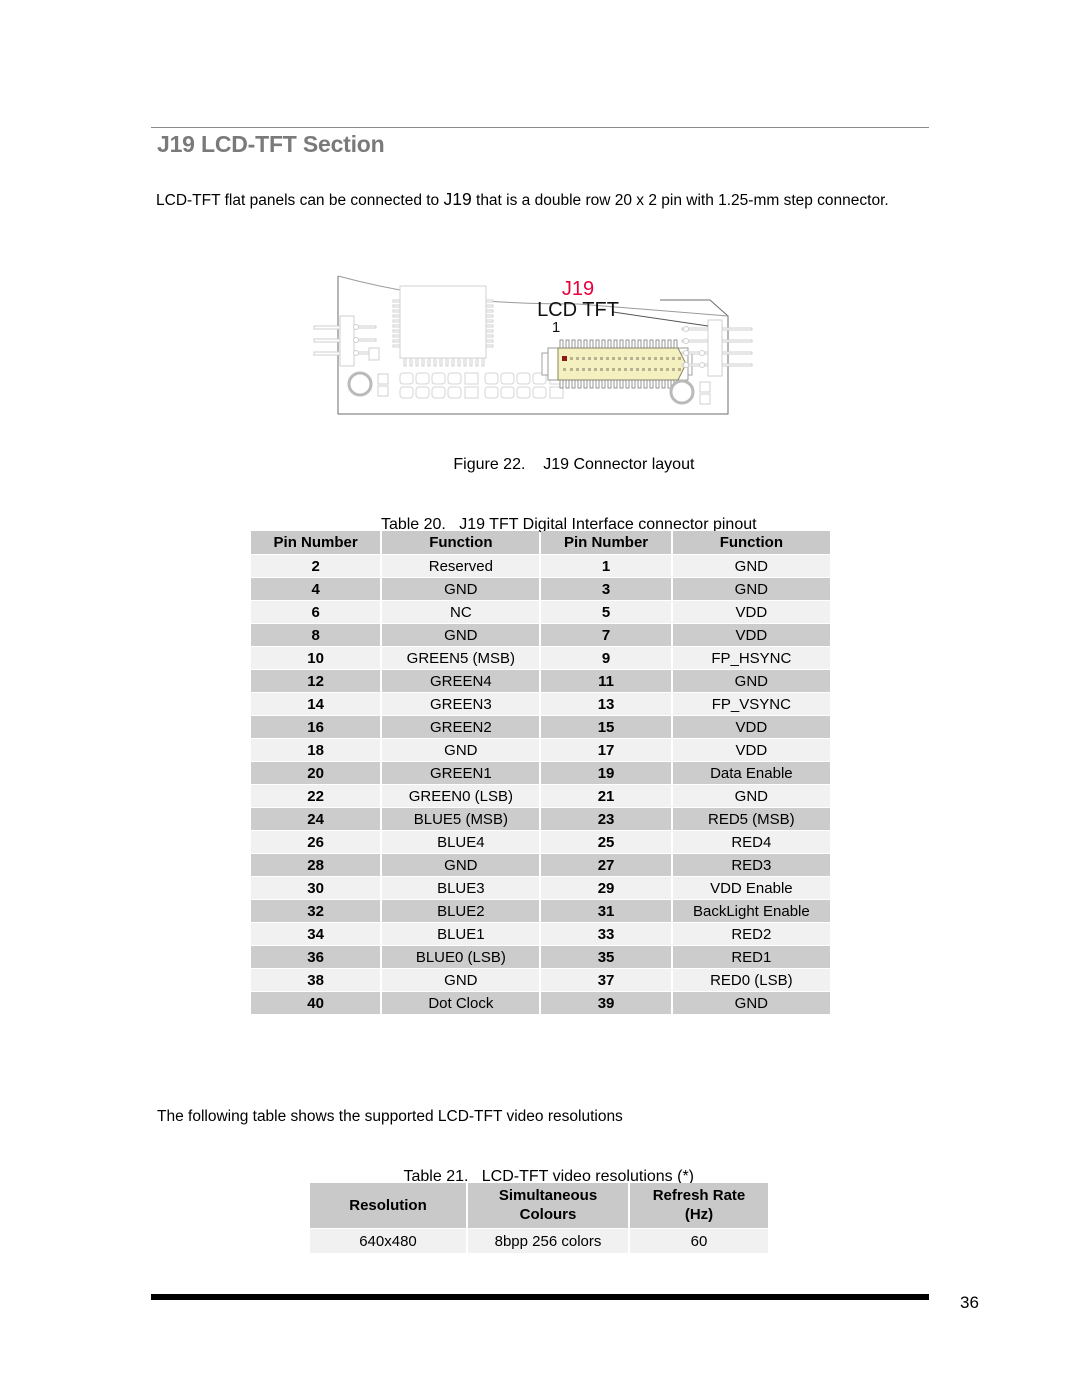 The image size is (1080, 1397). I want to click on column-header-resolution: Resolution, so click(388, 1205).